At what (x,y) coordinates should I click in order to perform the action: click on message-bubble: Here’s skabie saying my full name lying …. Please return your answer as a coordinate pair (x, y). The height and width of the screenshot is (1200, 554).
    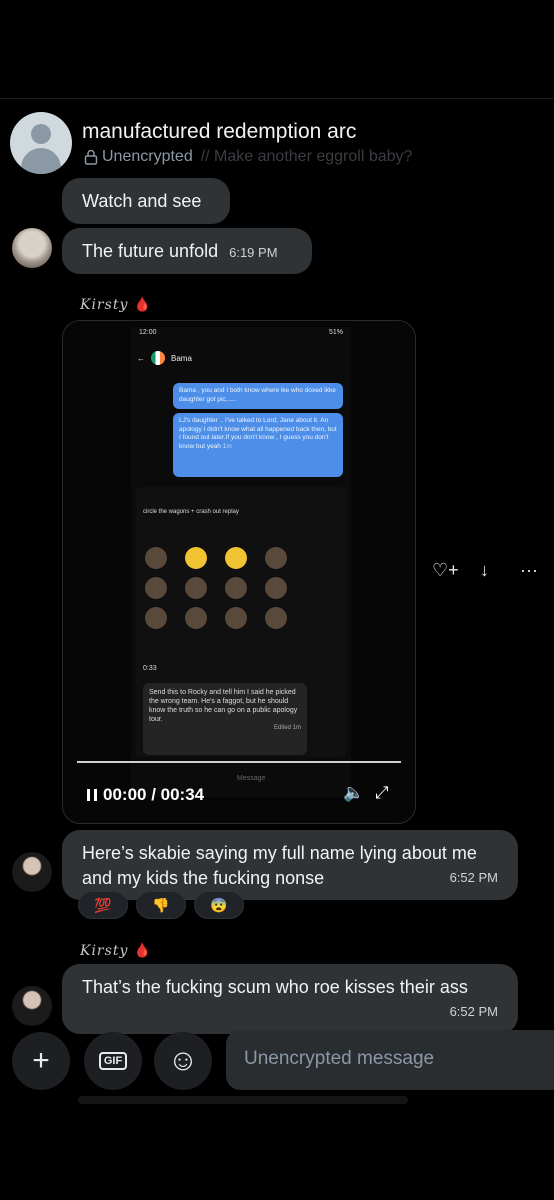
    Looking at the image, I should click on (290, 865).